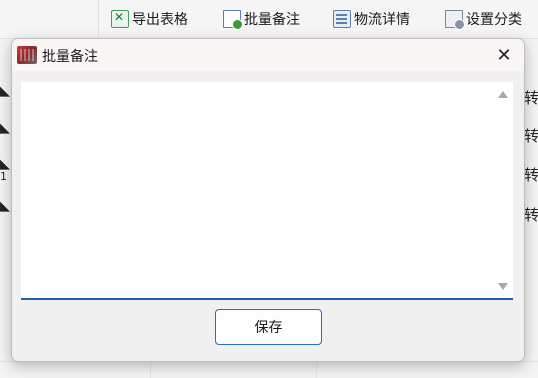  I want to click on dialog-titlebar: 批量备注 ✕, so click(268, 55).